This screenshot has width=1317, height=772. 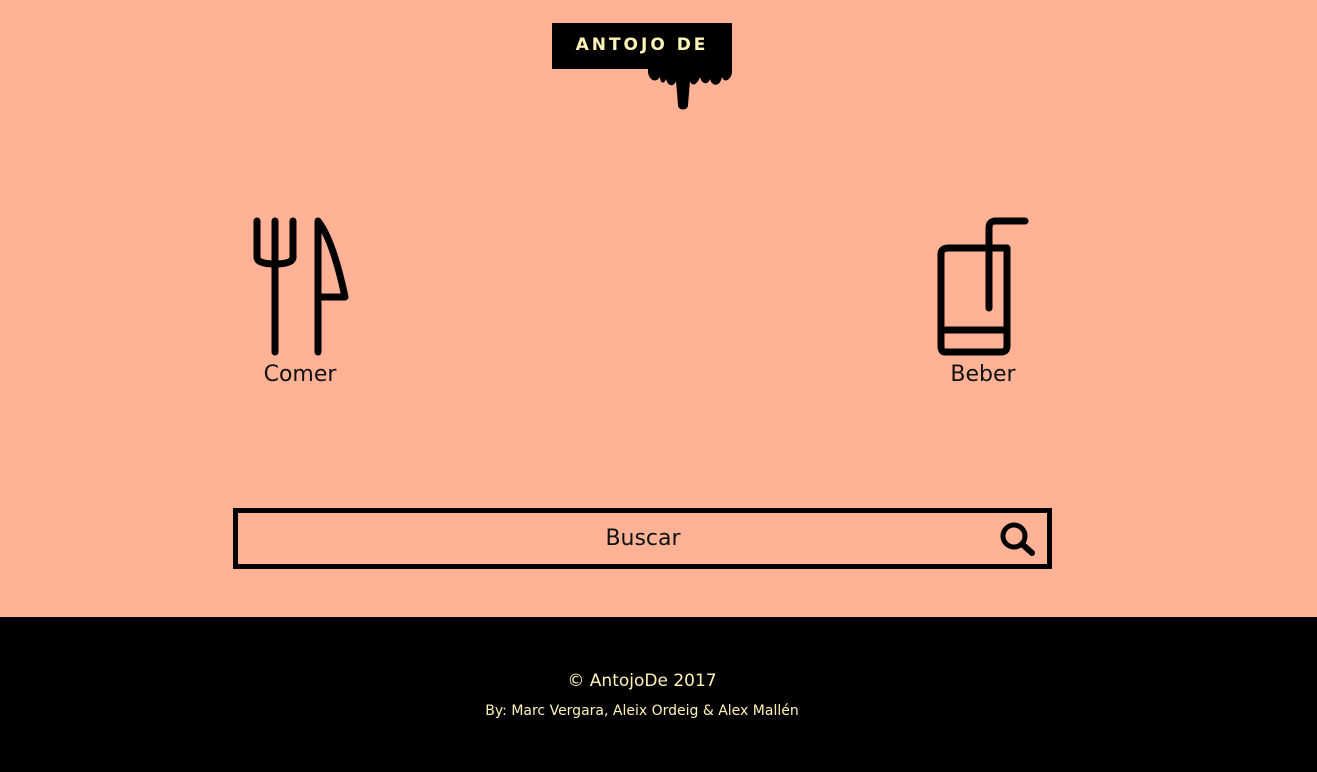 What do you see at coordinates (983, 286) in the screenshot?
I see `glass-straw-icon` at bounding box center [983, 286].